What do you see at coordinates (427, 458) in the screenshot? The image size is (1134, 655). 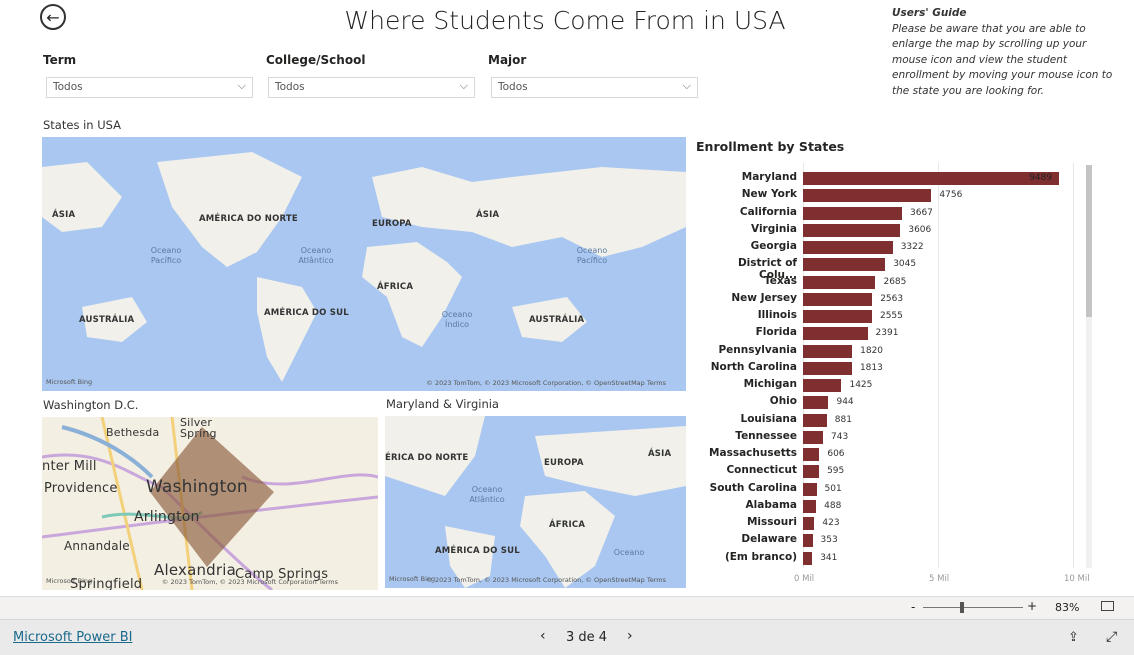 I see `map-label: ÉRICA DO NORTE` at bounding box center [427, 458].